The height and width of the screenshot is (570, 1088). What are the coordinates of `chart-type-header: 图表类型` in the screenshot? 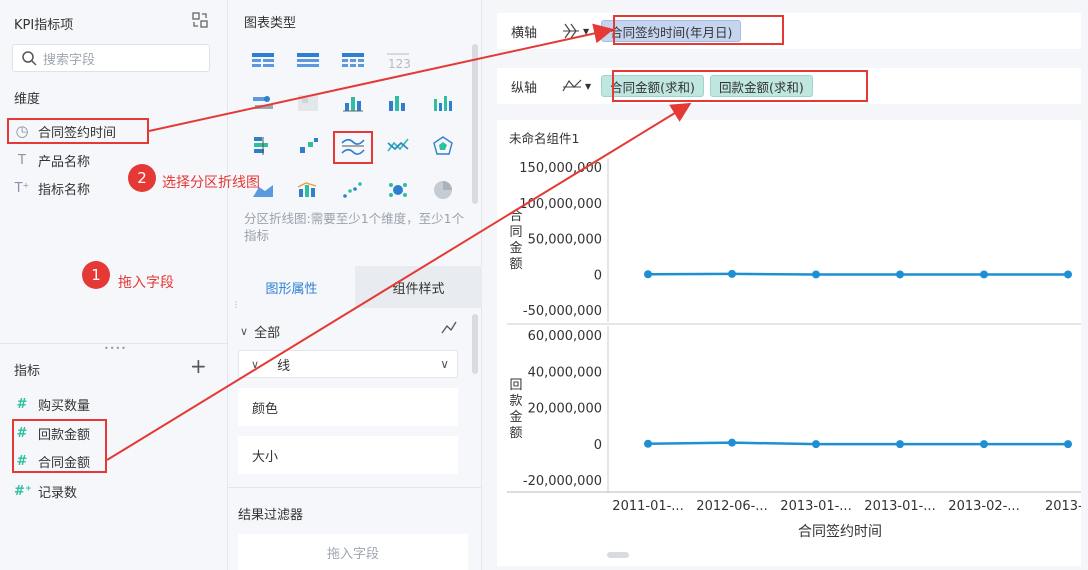 It's located at (270, 23).